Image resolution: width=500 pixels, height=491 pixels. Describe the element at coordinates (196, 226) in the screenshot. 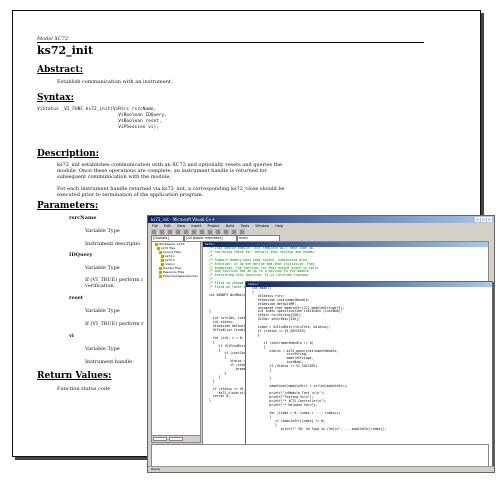

I see `menu-insert: Insert` at that location.